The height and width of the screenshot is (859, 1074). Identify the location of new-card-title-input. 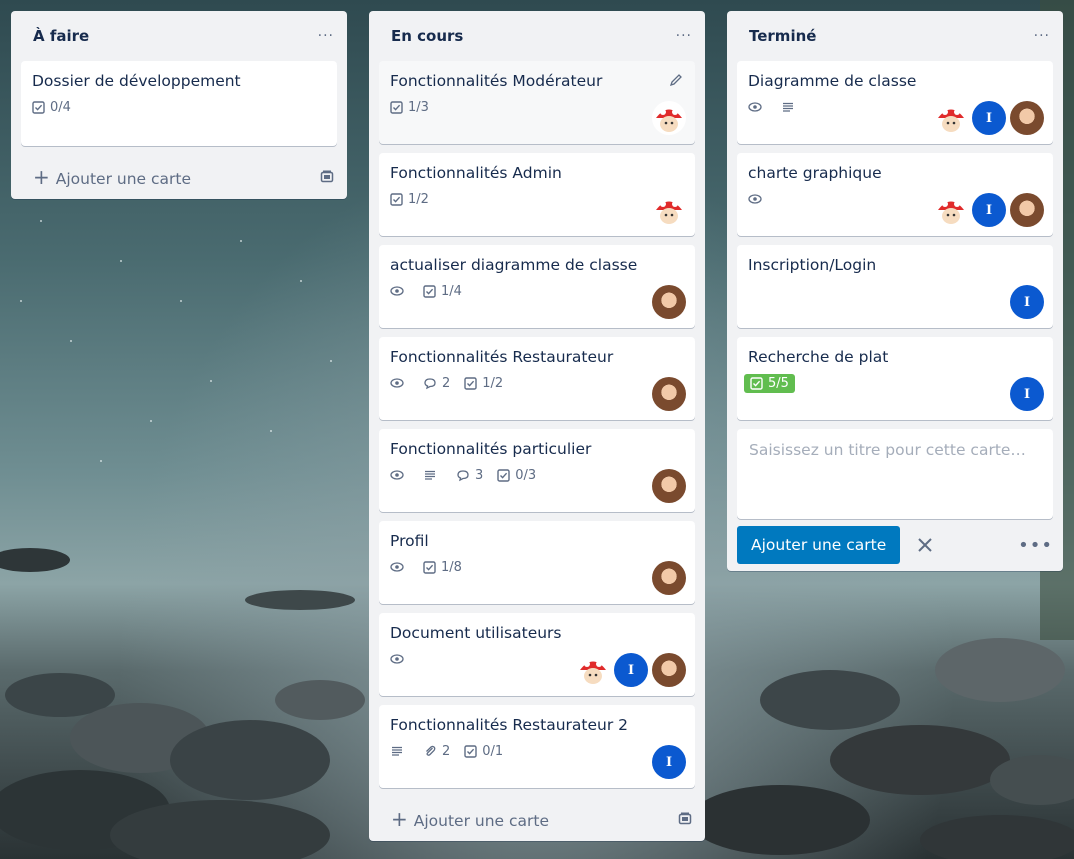
(895, 469).